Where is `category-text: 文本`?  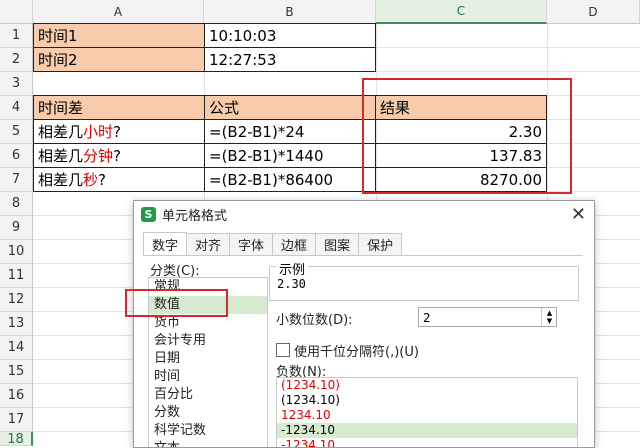
category-text: 文本 is located at coordinates (208, 443).